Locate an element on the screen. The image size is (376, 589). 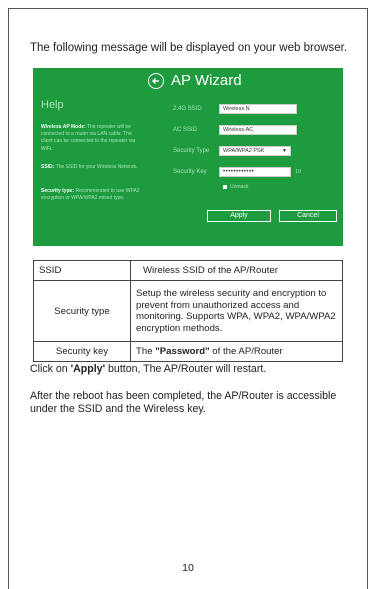
wizard-title: AP Wizard is located at coordinates (206, 80).